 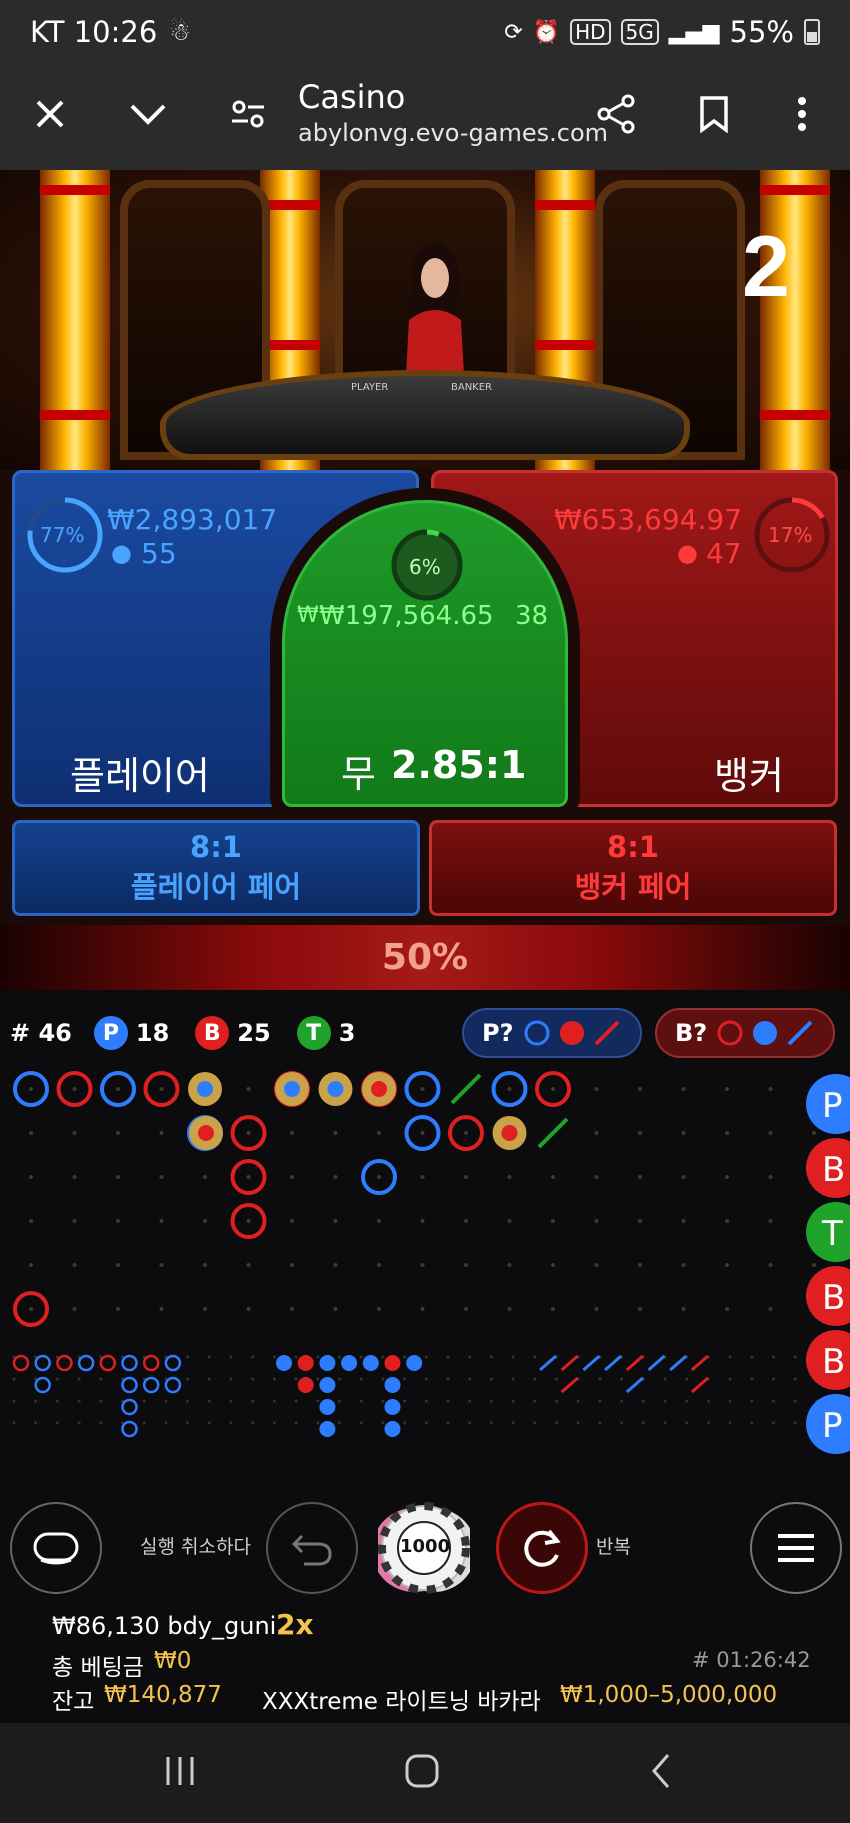 I want to click on undo-button, so click(x=312, y=1548).